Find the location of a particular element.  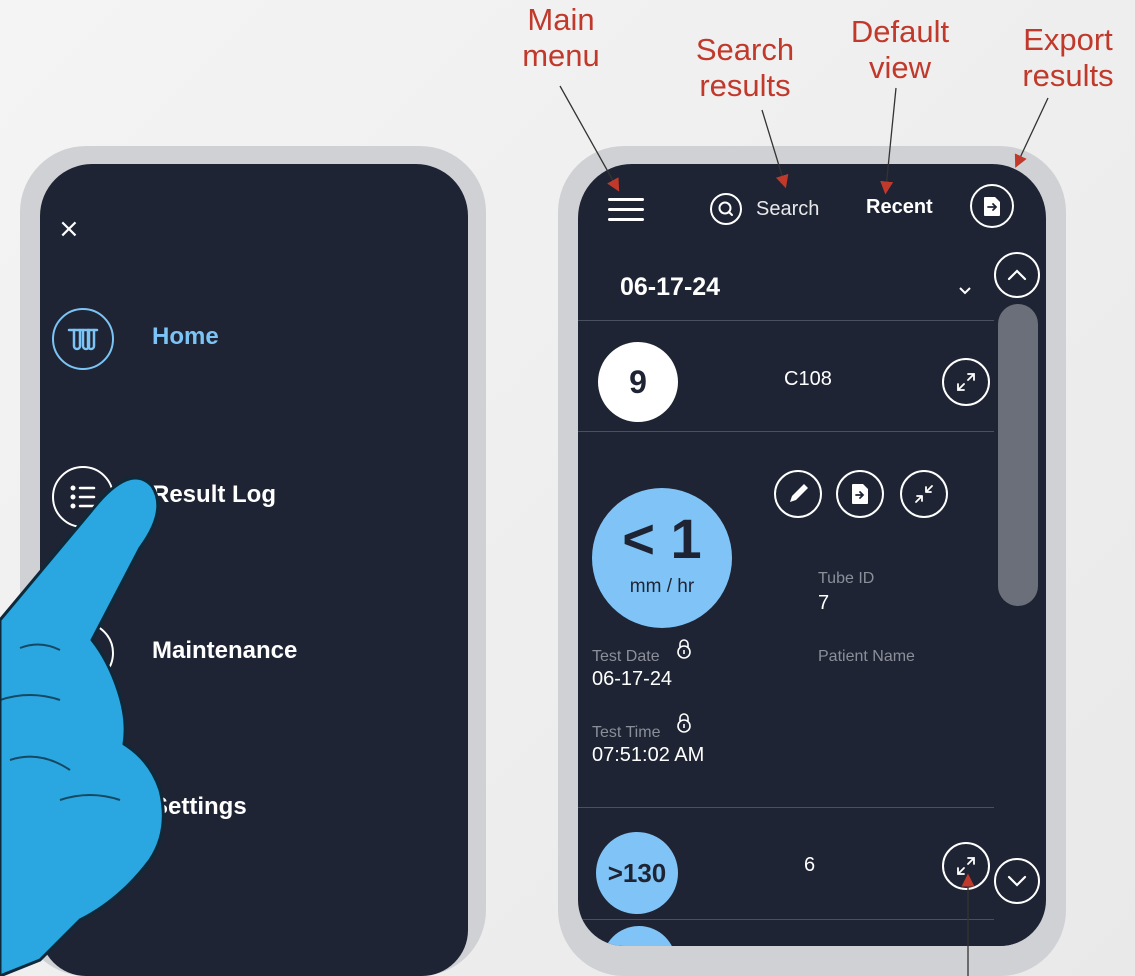

result-value-circle: < 1 mm / hr is located at coordinates (662, 558).